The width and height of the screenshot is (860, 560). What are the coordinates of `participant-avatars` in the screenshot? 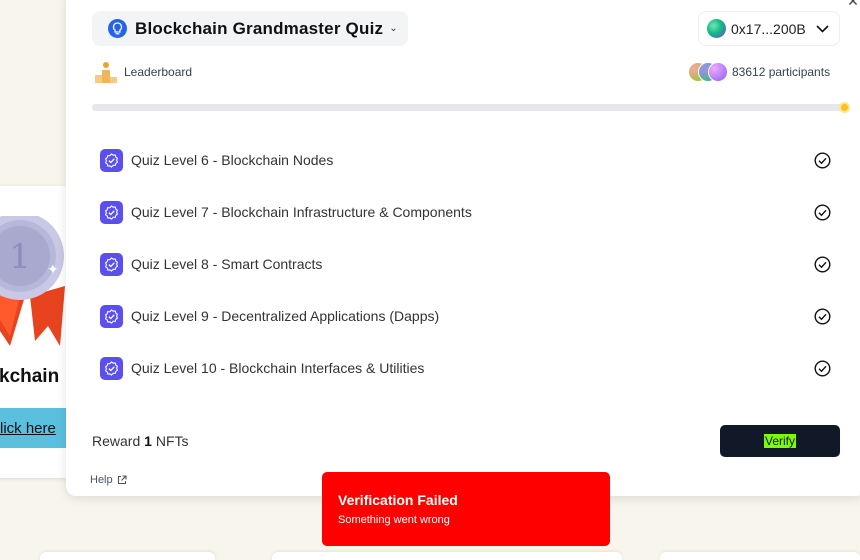 It's located at (708, 72).